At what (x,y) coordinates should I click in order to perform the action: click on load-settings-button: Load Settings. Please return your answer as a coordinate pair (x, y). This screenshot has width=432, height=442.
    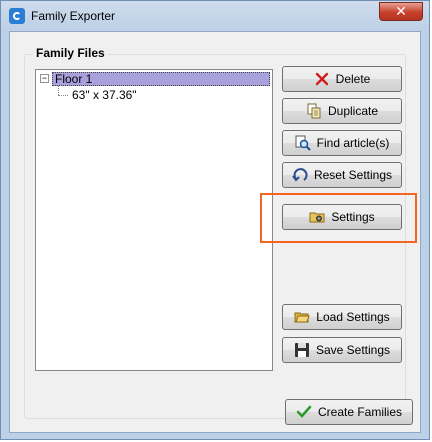
    Looking at the image, I should click on (342, 317).